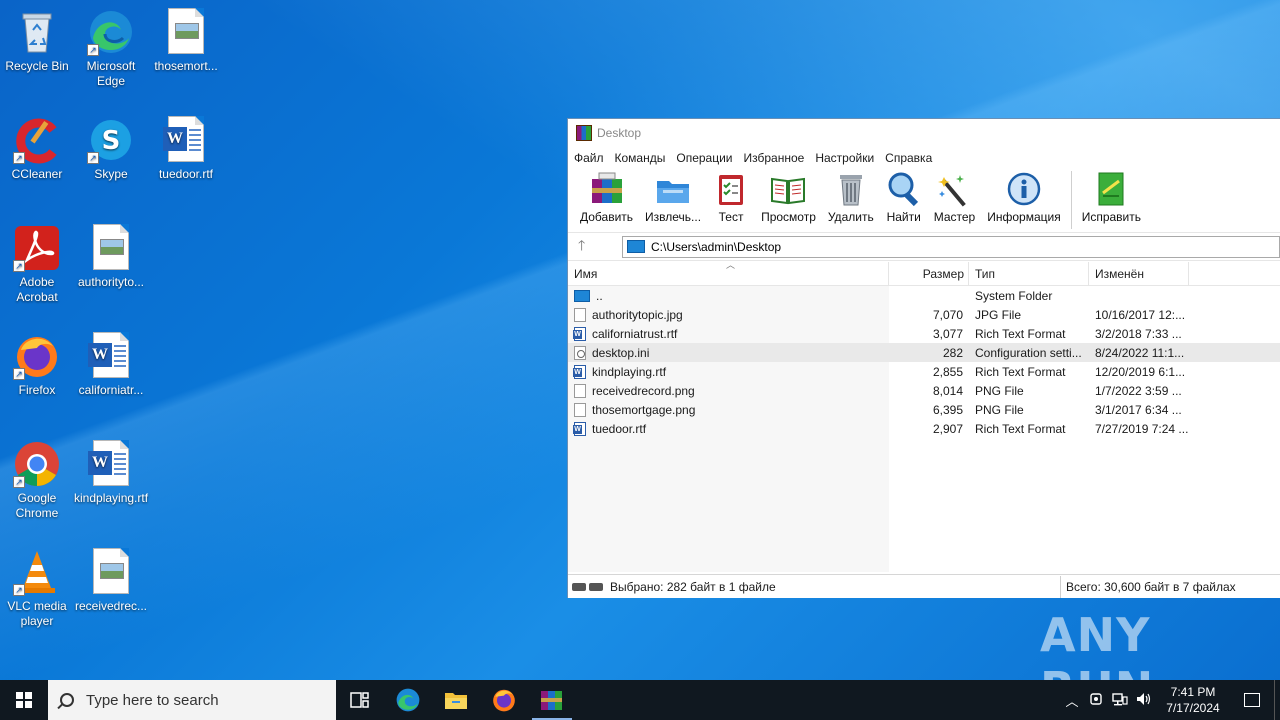 The image size is (1280, 720). I want to click on title-bar: Desktop, so click(924, 133).